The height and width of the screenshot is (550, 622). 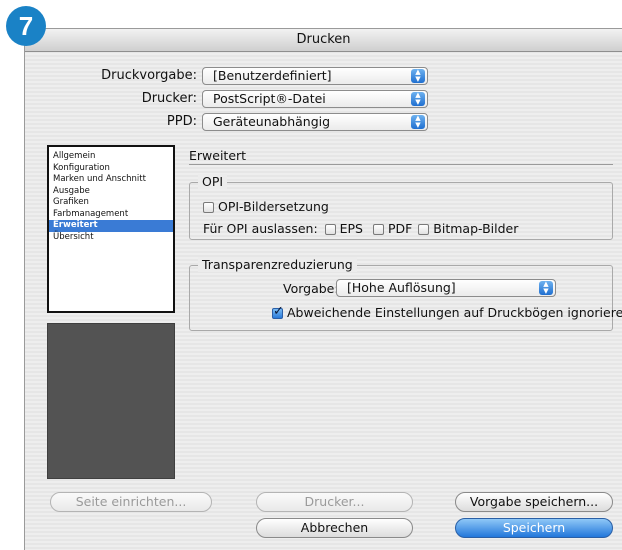 I want to click on opi-omit-row: Für OPI auslassen: EPS PDF Bitmap-Bilder, so click(x=360, y=228).